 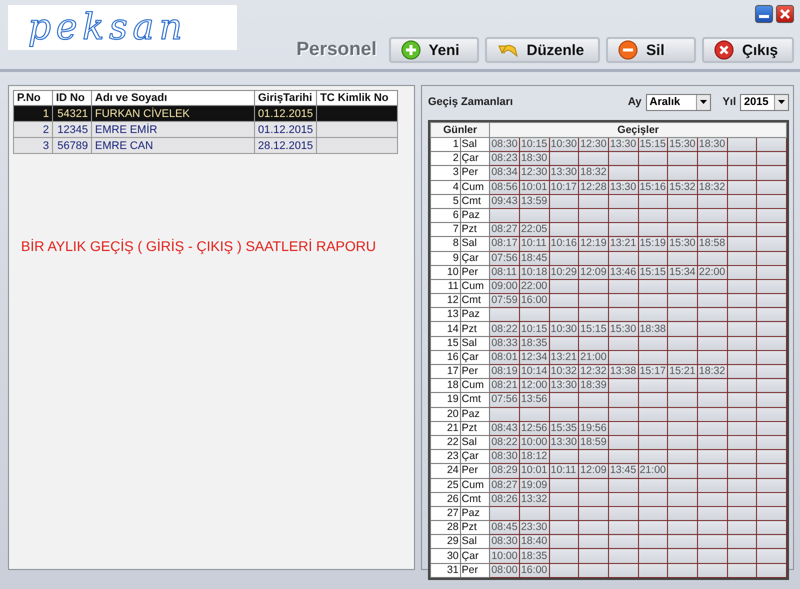 I want to click on day-number-cell: 11, so click(x=445, y=286).